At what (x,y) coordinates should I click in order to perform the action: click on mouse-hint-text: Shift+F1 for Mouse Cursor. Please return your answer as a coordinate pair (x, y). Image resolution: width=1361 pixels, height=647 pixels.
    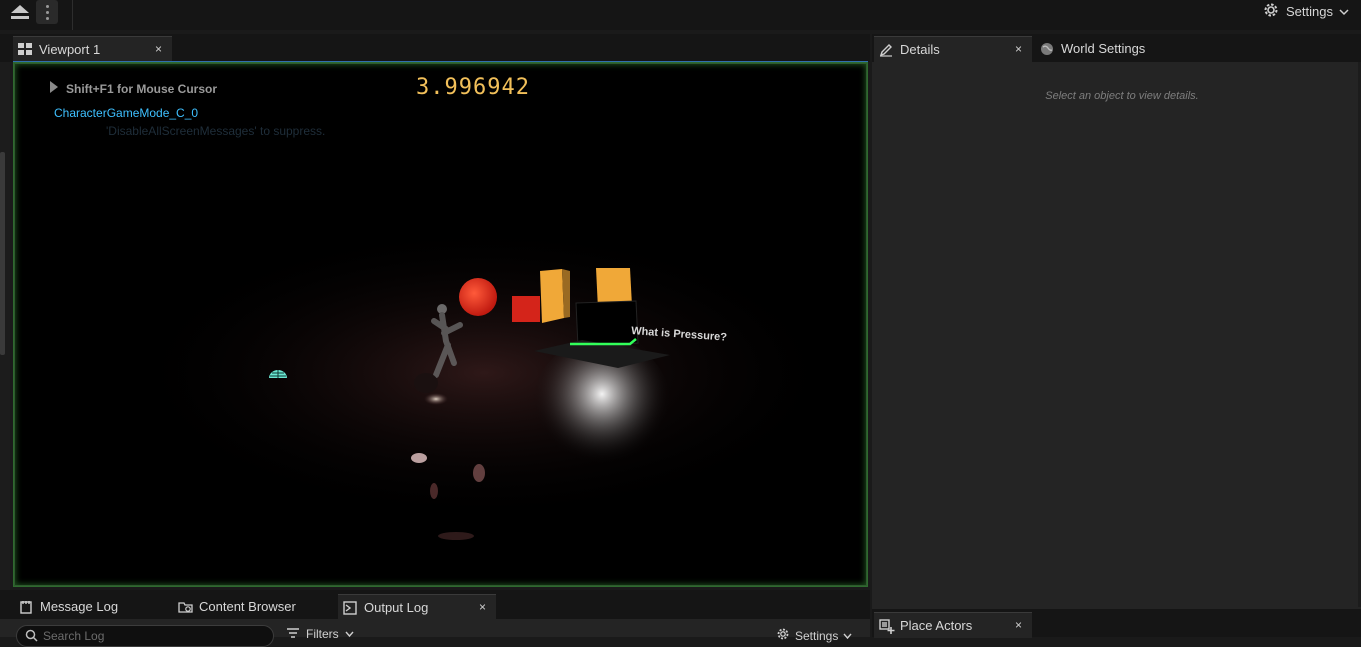
    Looking at the image, I should click on (142, 88).